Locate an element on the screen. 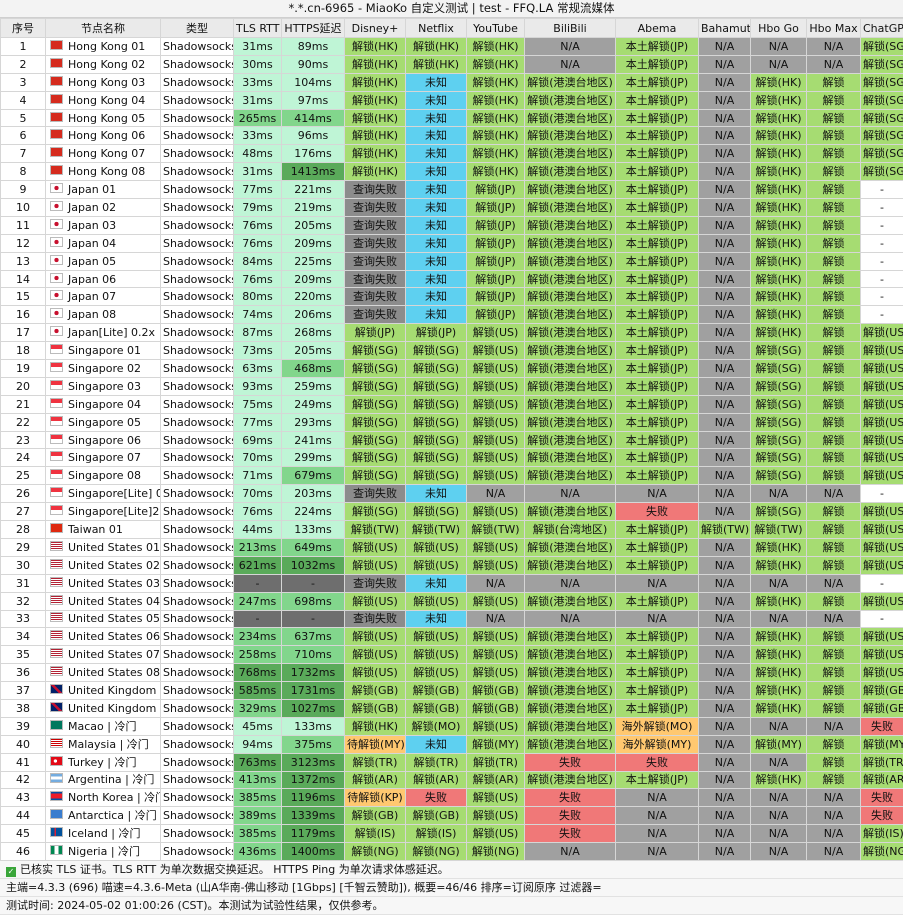  table-cell: 268ms is located at coordinates (313, 333).